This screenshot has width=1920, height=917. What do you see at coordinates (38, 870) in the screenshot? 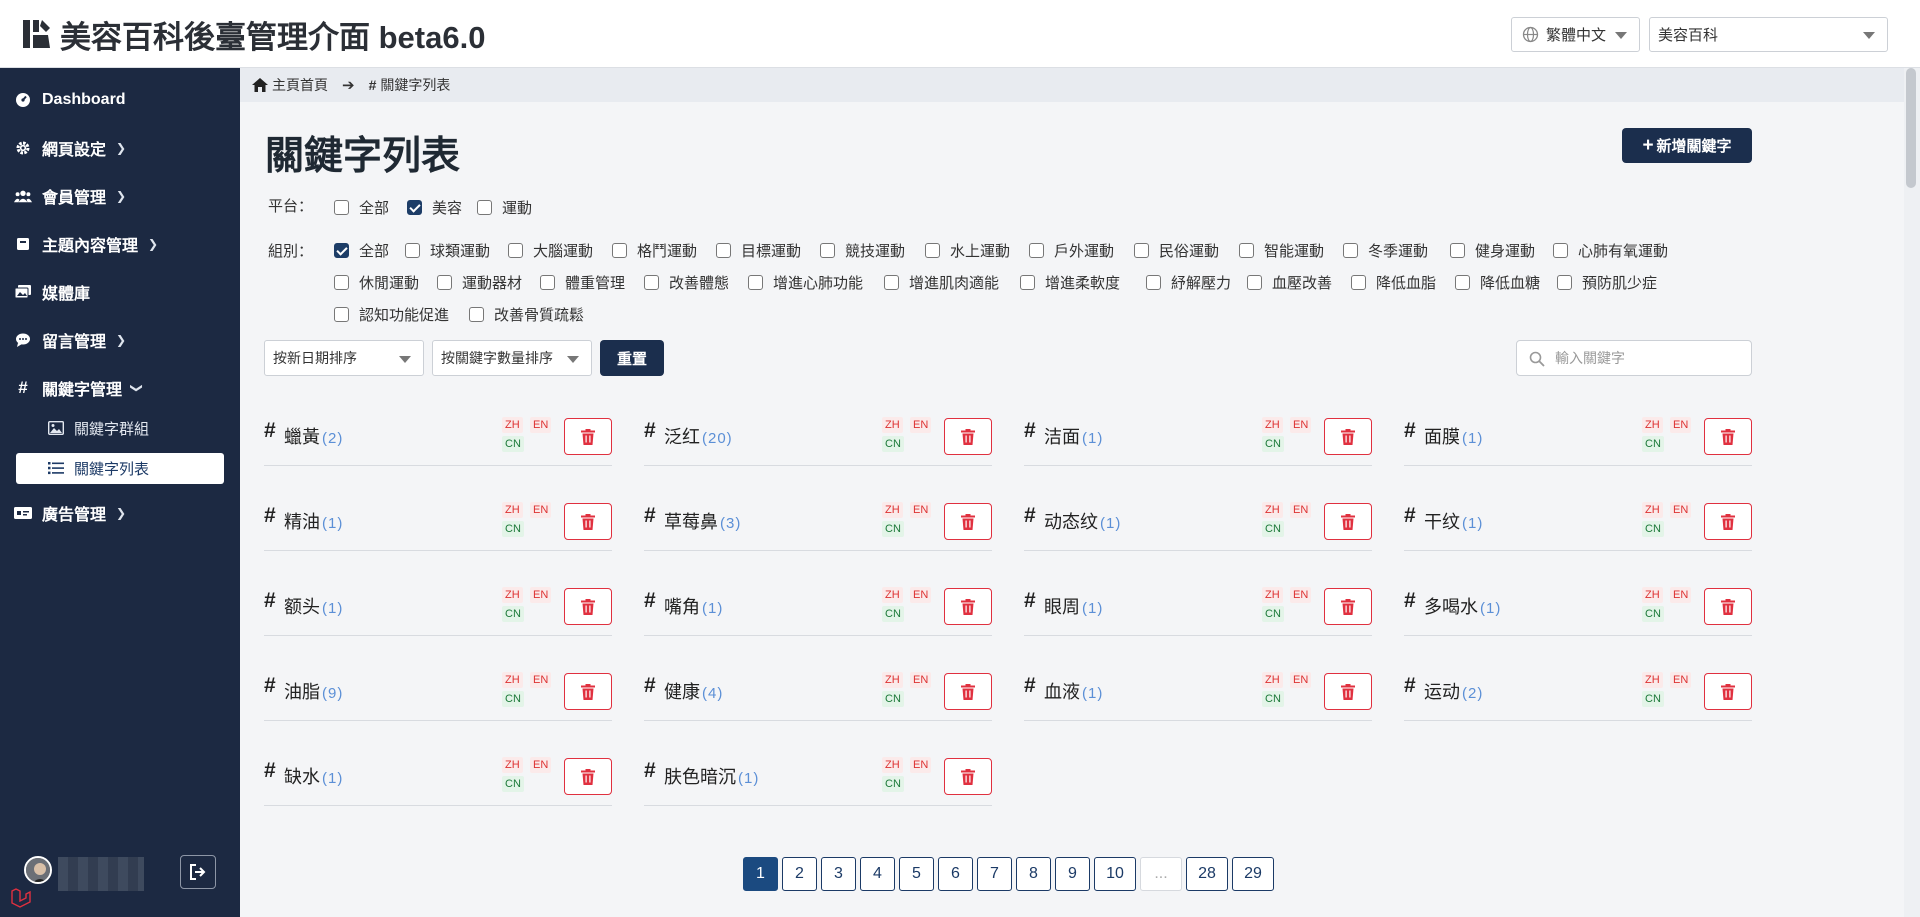
I see `avatar` at bounding box center [38, 870].